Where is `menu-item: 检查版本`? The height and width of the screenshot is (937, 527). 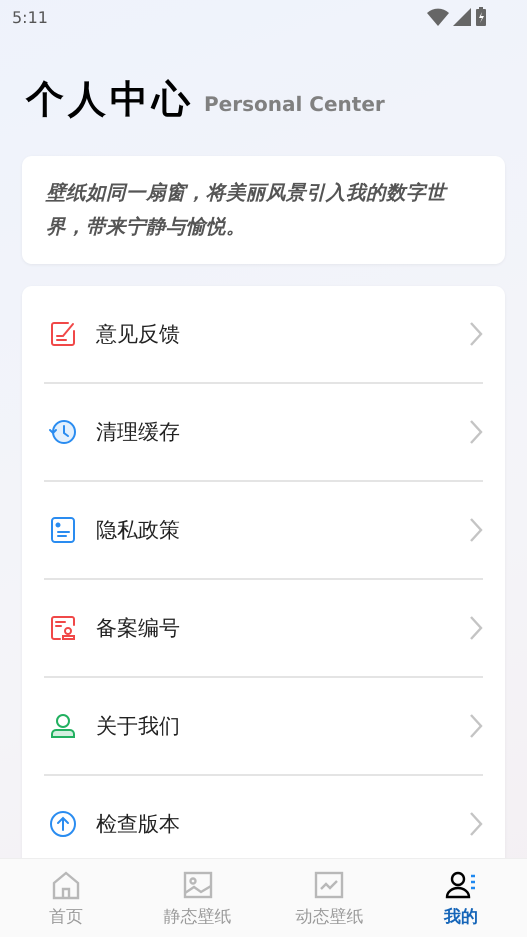
menu-item: 检查版本 is located at coordinates (263, 817).